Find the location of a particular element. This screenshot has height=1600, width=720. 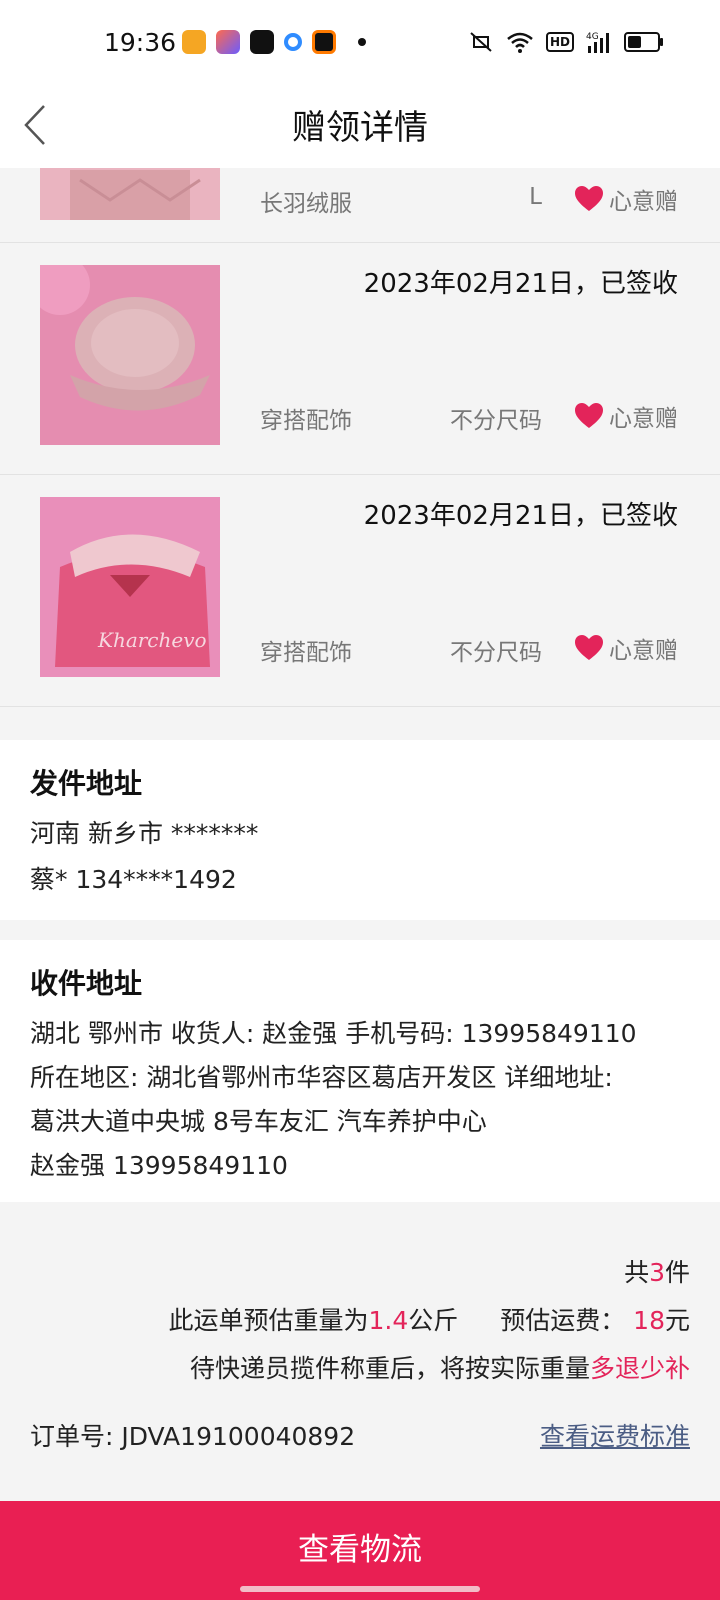

system-icons: HD 4G is located at coordinates (565, 42).